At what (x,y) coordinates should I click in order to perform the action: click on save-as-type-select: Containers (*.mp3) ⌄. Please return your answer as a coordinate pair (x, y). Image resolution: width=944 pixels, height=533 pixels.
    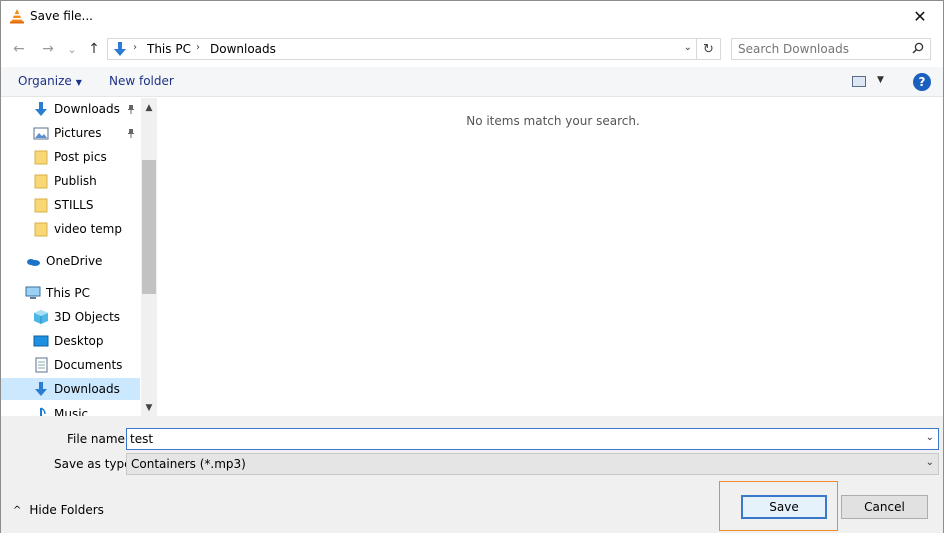
    Looking at the image, I should click on (532, 464).